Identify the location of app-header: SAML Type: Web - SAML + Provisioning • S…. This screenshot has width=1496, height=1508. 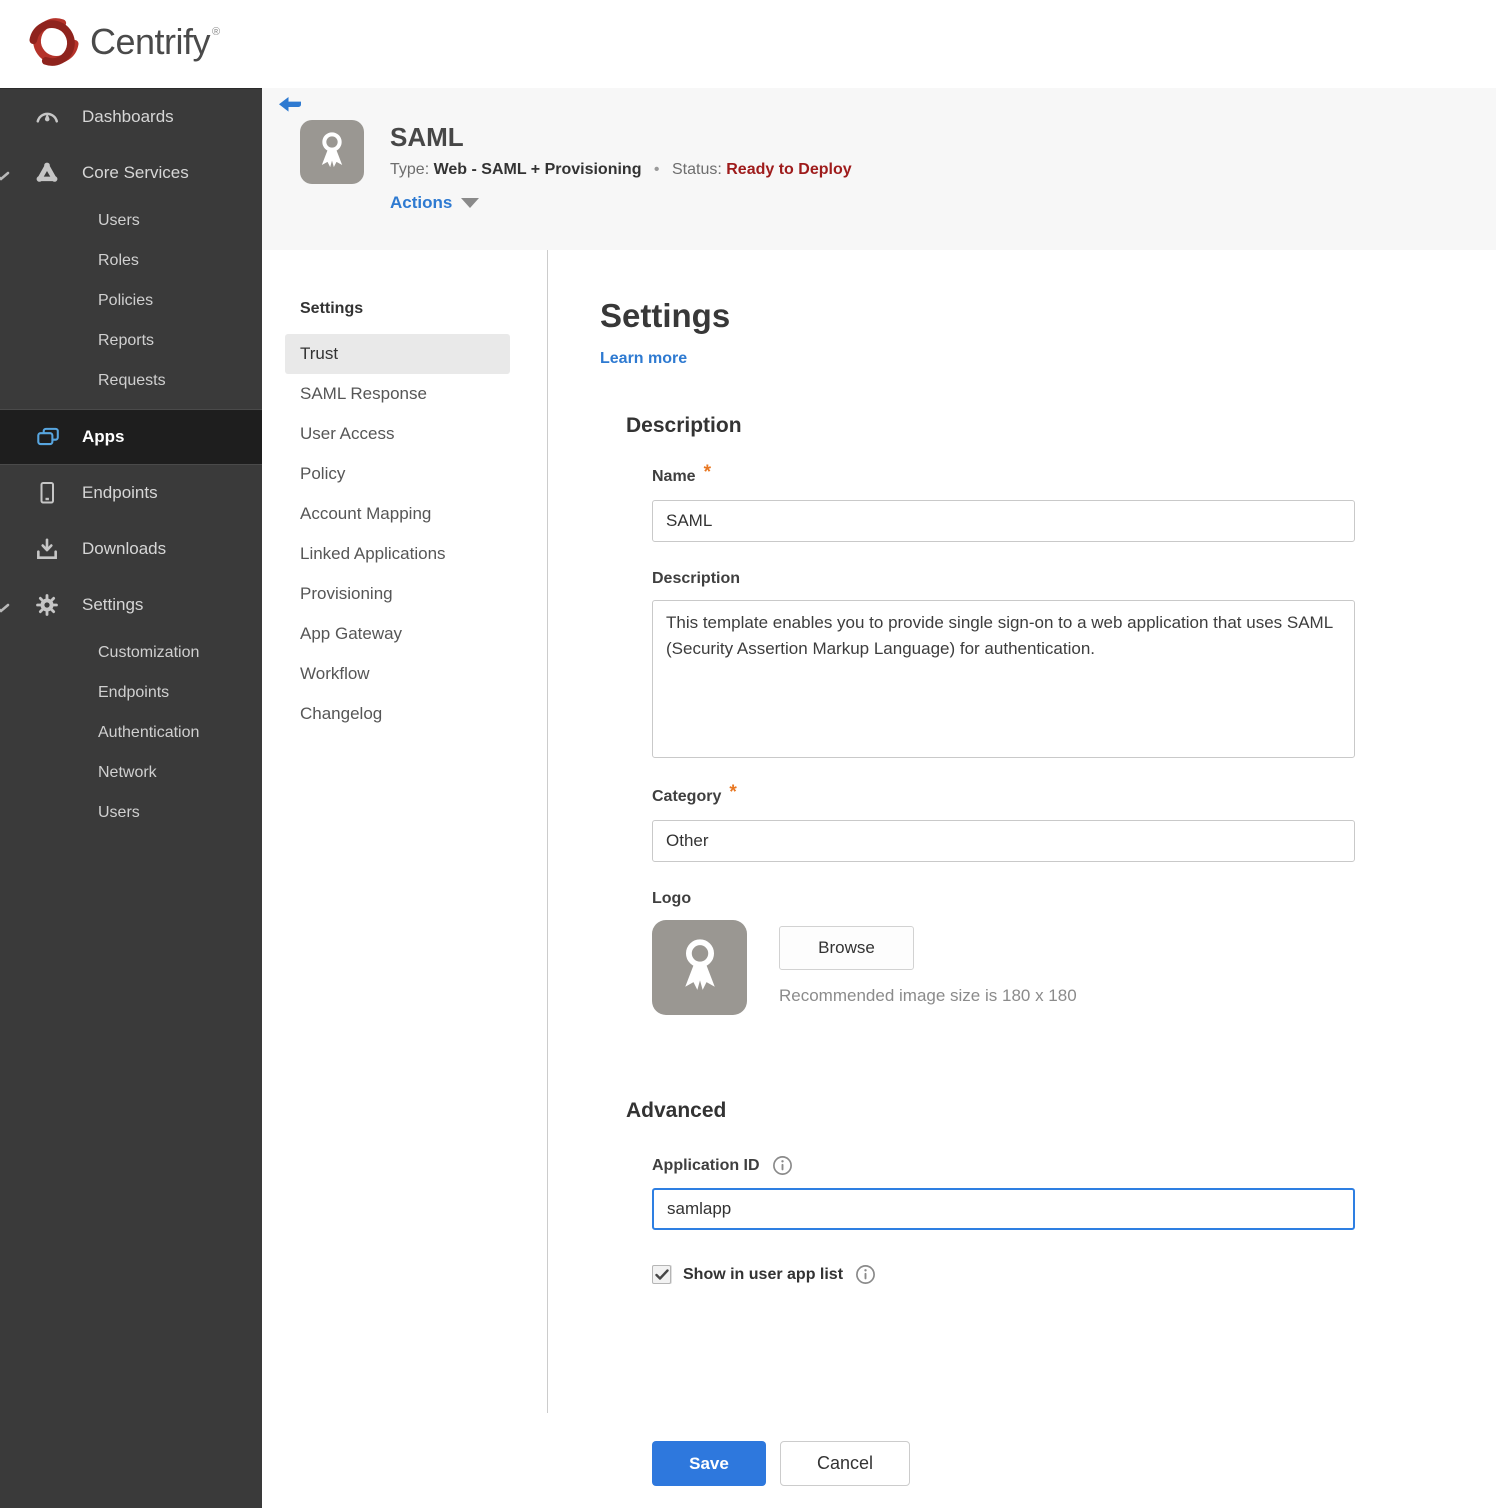
(879, 169).